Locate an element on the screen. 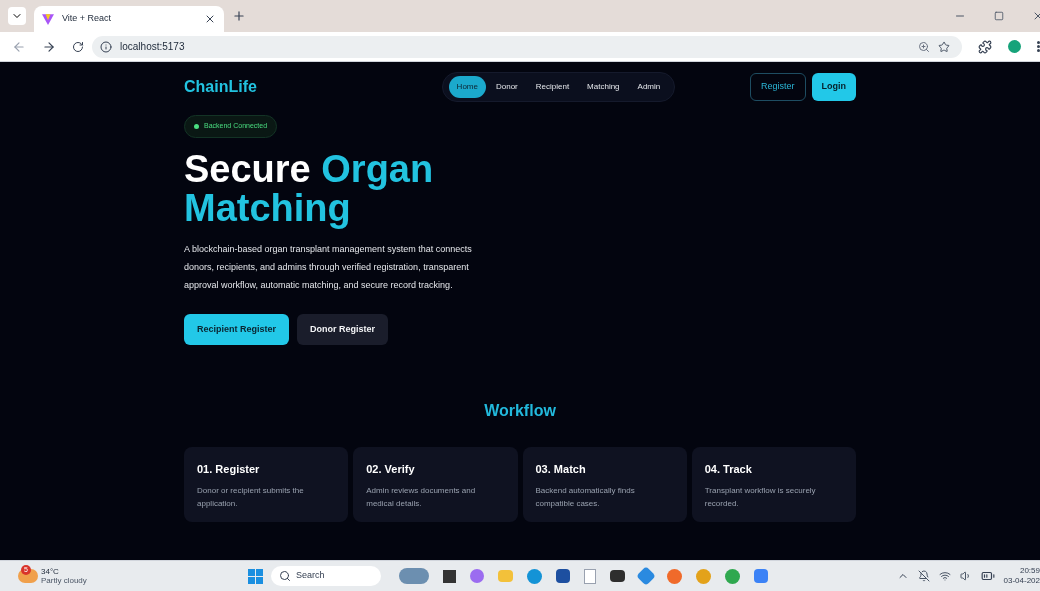  extensions-icon is located at coordinates (985, 46).